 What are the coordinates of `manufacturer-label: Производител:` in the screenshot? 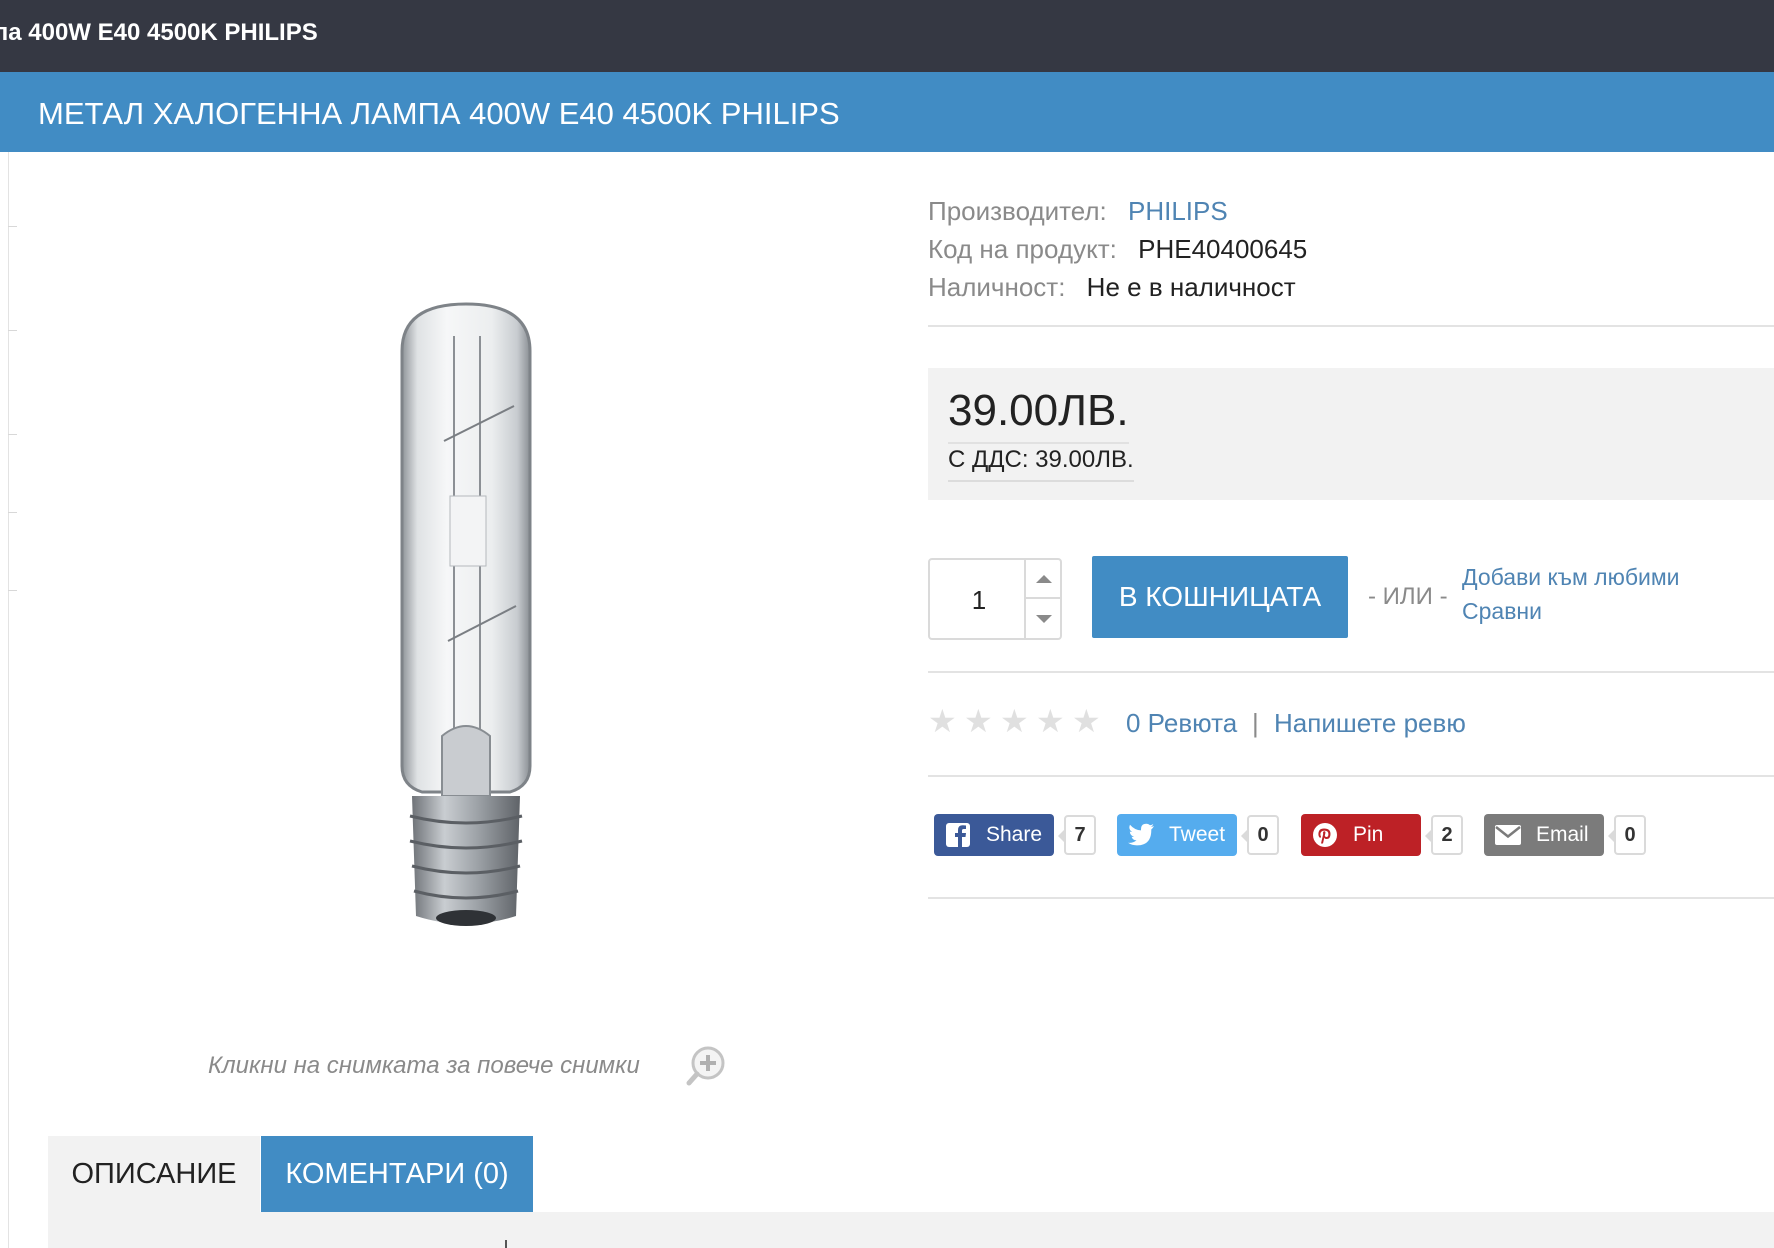 It's located at (1017, 211).